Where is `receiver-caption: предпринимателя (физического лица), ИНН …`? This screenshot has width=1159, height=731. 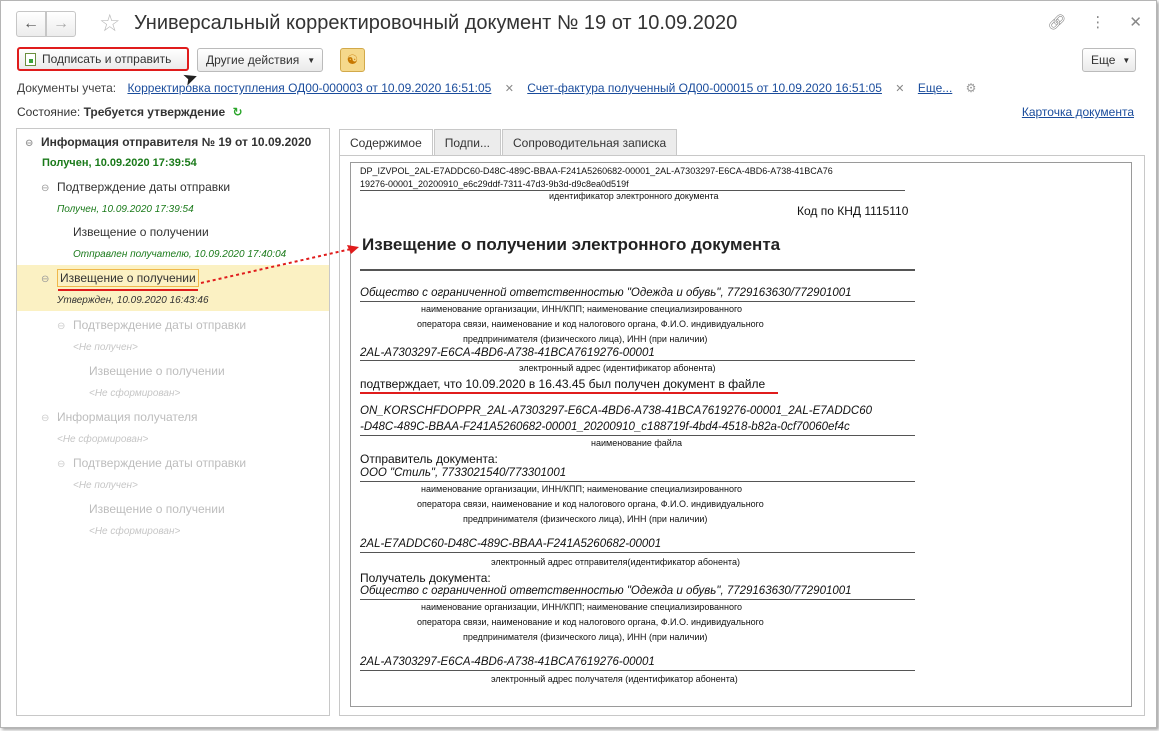
receiver-caption: предпринимателя (физического лица), ИНН … is located at coordinates (585, 637).